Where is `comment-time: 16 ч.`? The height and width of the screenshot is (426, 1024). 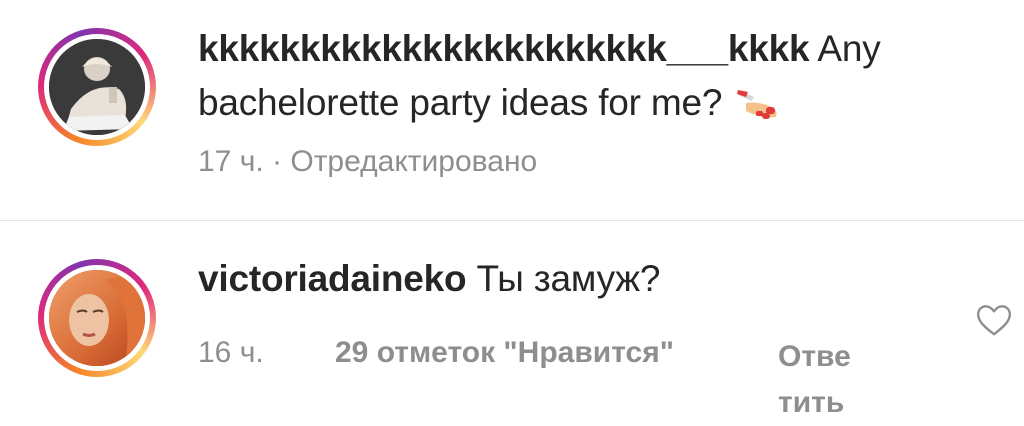
comment-time: 16 ч. is located at coordinates (231, 352).